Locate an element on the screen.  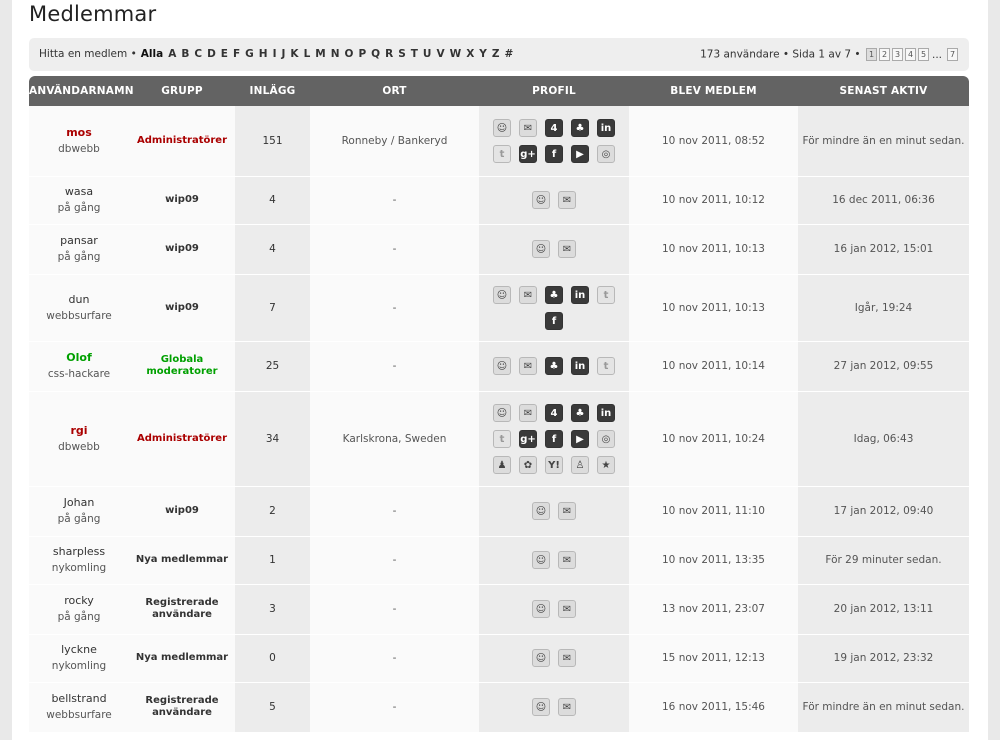
letter-link: M is located at coordinates (320, 54).